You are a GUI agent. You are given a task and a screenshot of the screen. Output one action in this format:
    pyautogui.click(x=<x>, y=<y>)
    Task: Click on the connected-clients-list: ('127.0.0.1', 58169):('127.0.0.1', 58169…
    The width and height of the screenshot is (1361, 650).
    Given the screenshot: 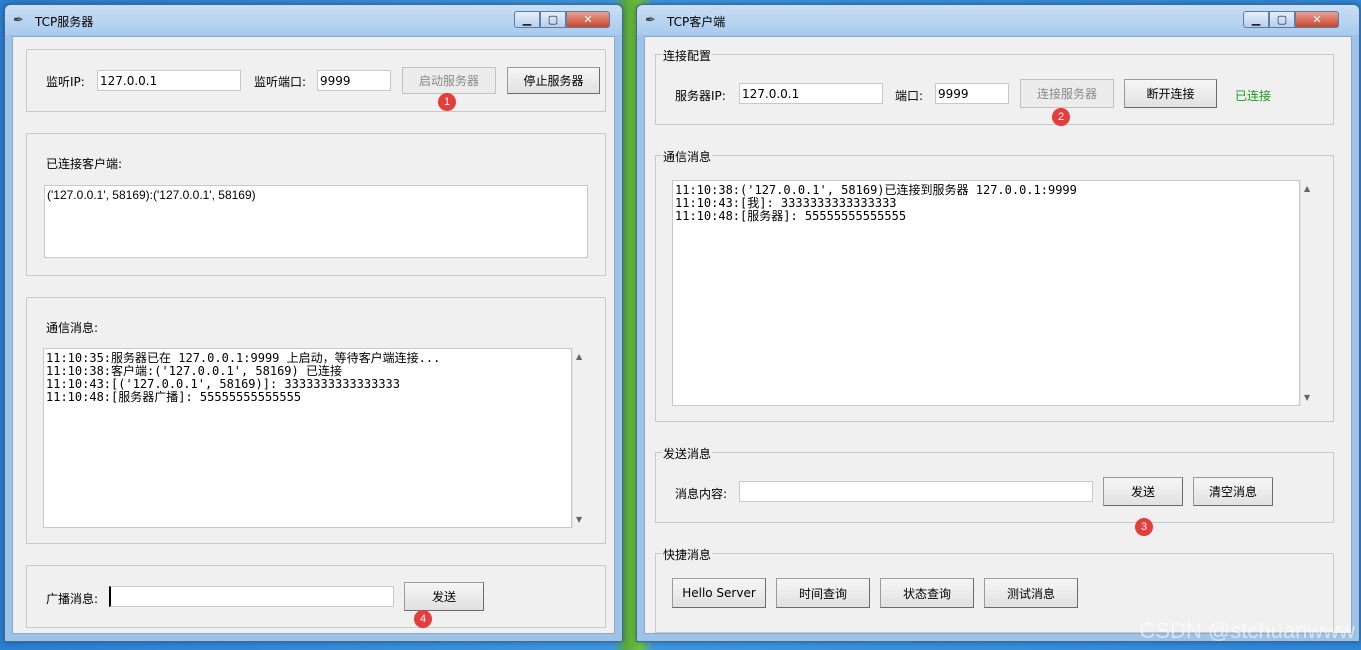 What is the action you would take?
    pyautogui.click(x=316, y=221)
    